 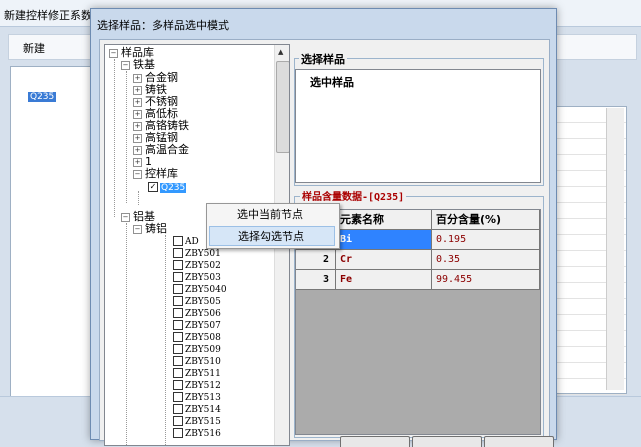 I want to click on cell-element: Cr, so click(x=384, y=260).